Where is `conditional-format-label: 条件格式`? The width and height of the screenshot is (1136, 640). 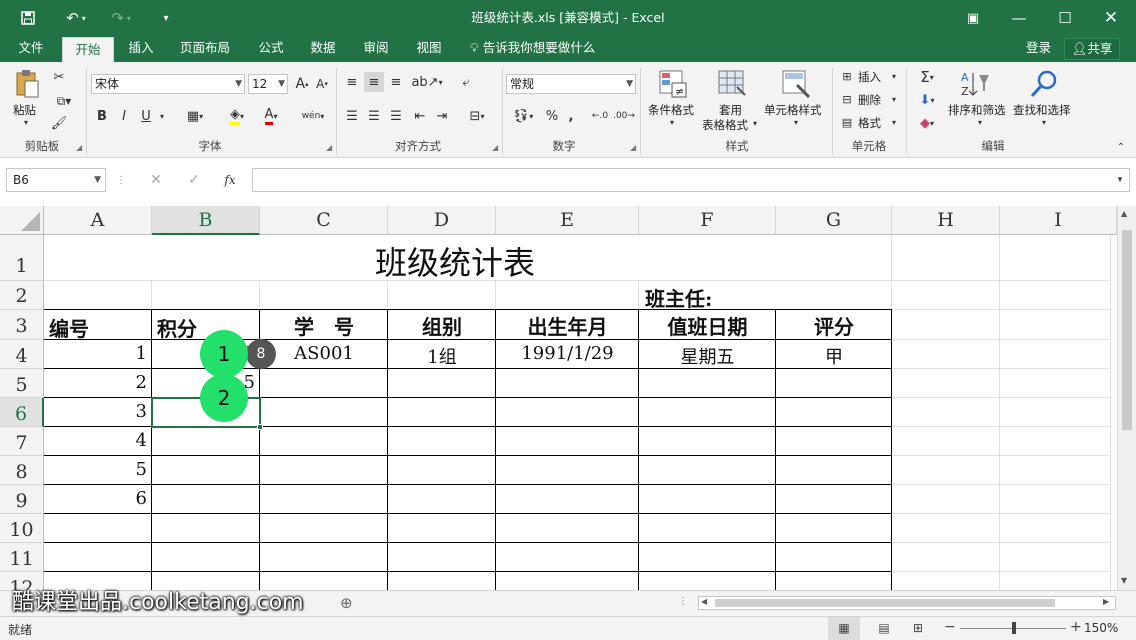 conditional-format-label: 条件格式 is located at coordinates (671, 110).